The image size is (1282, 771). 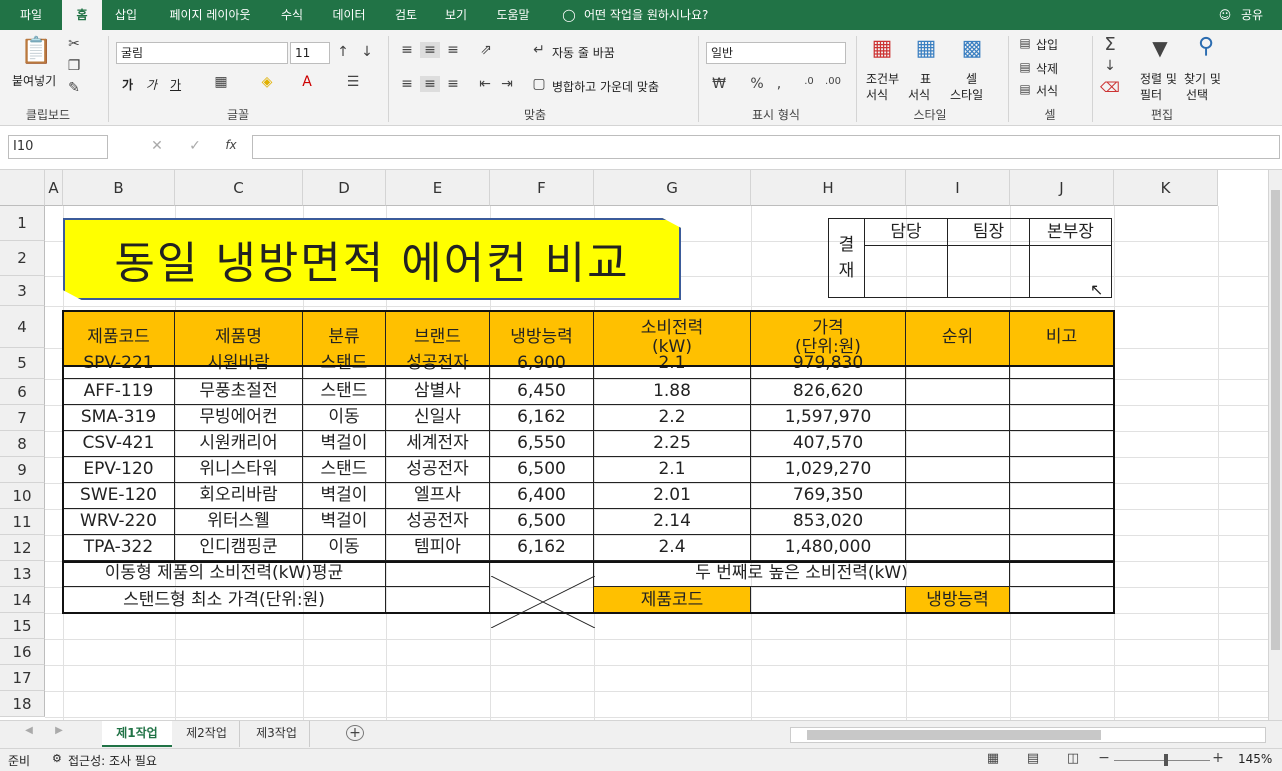 What do you see at coordinates (22, 327) in the screenshot?
I see `row-header: 4` at bounding box center [22, 327].